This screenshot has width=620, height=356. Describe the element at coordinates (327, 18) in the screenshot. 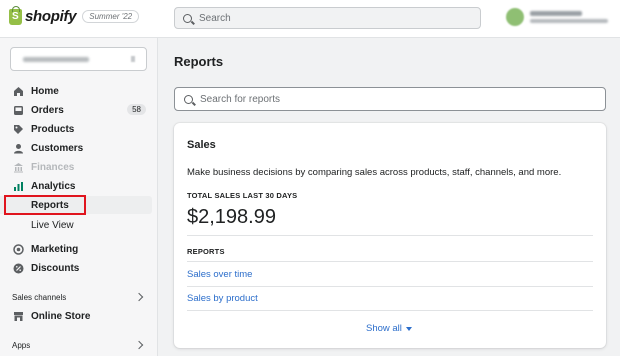

I see `global-search-input: Search` at that location.